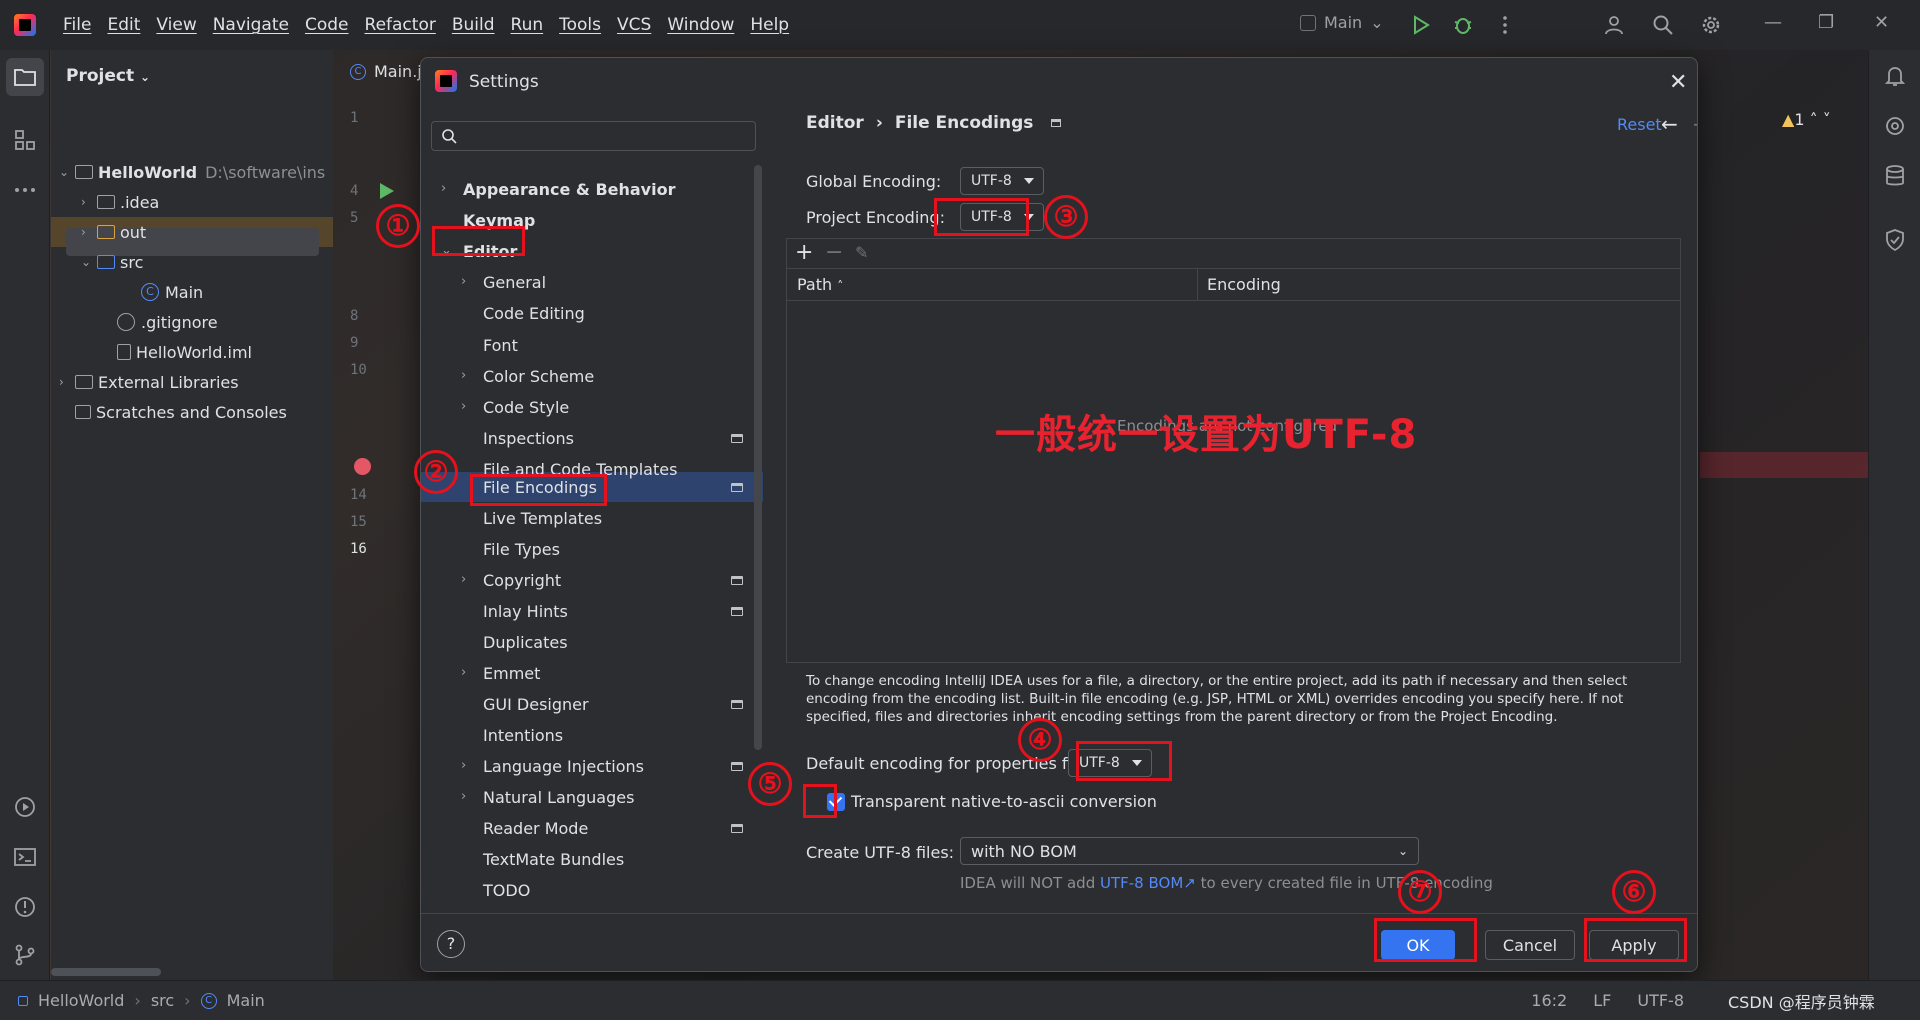  I want to click on line-separator: LF, so click(1602, 1000).